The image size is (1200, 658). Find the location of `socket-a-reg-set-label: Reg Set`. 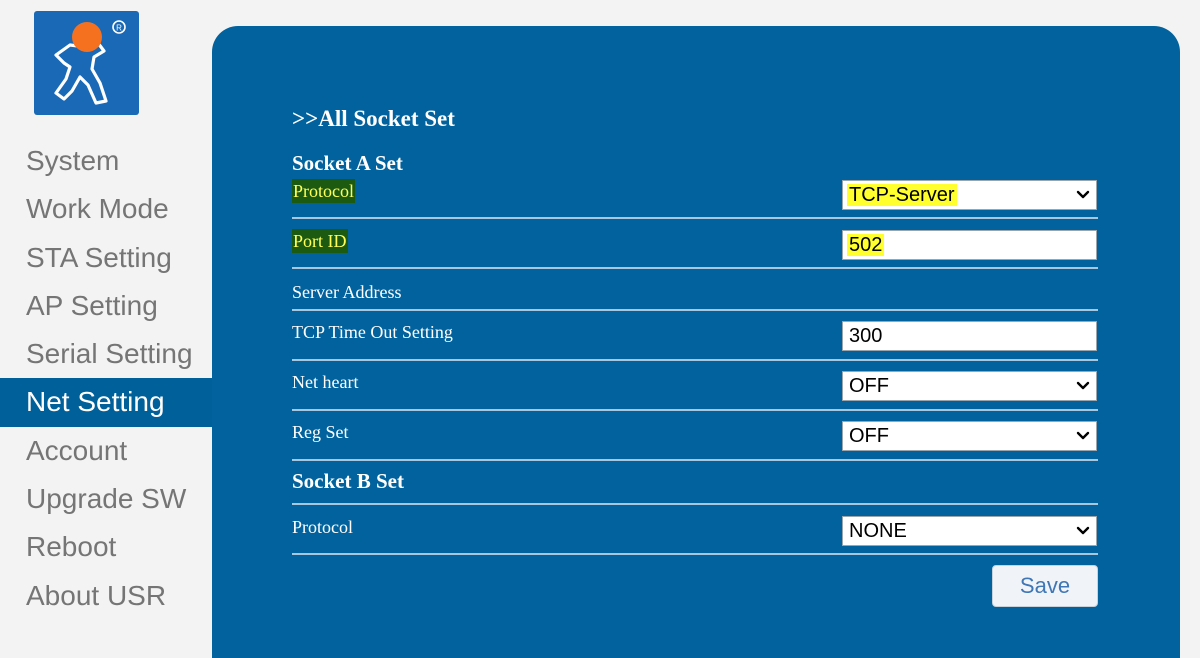

socket-a-reg-set-label: Reg Set is located at coordinates (320, 432).